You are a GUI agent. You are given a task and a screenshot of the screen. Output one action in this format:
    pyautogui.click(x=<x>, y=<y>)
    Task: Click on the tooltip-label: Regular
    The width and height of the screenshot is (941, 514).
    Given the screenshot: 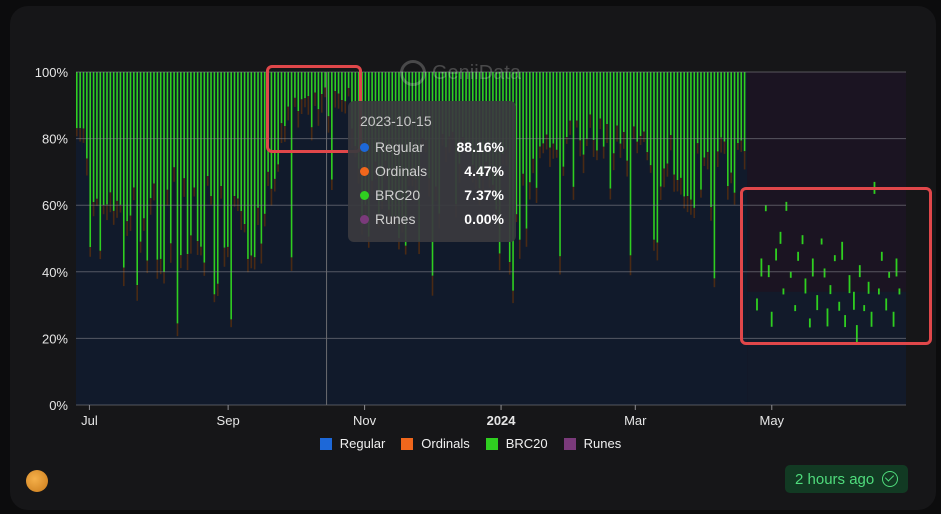 What is the action you would take?
    pyautogui.click(x=400, y=147)
    